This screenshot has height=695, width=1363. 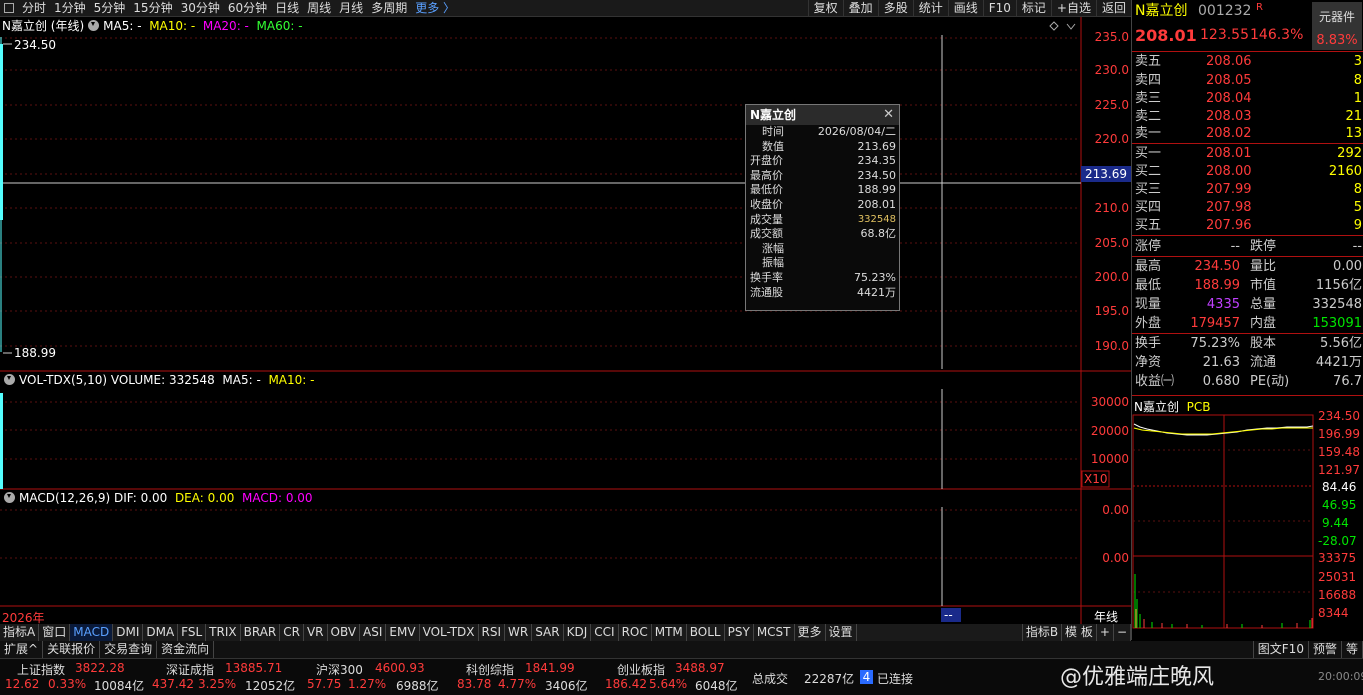 I want to click on ma5-label: MA5: -, so click(x=122, y=26).